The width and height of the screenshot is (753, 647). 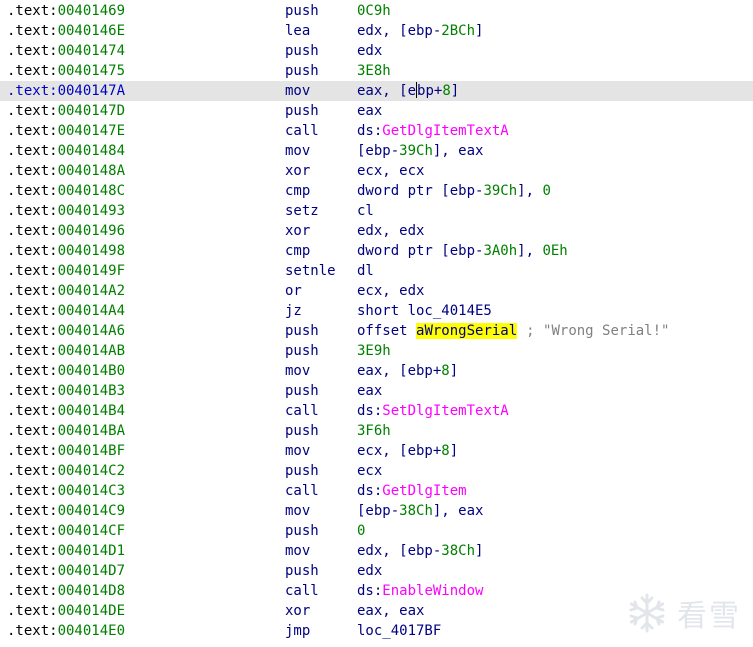 I want to click on listing-row: .text:00401475 push 3E8h, so click(x=376, y=71).